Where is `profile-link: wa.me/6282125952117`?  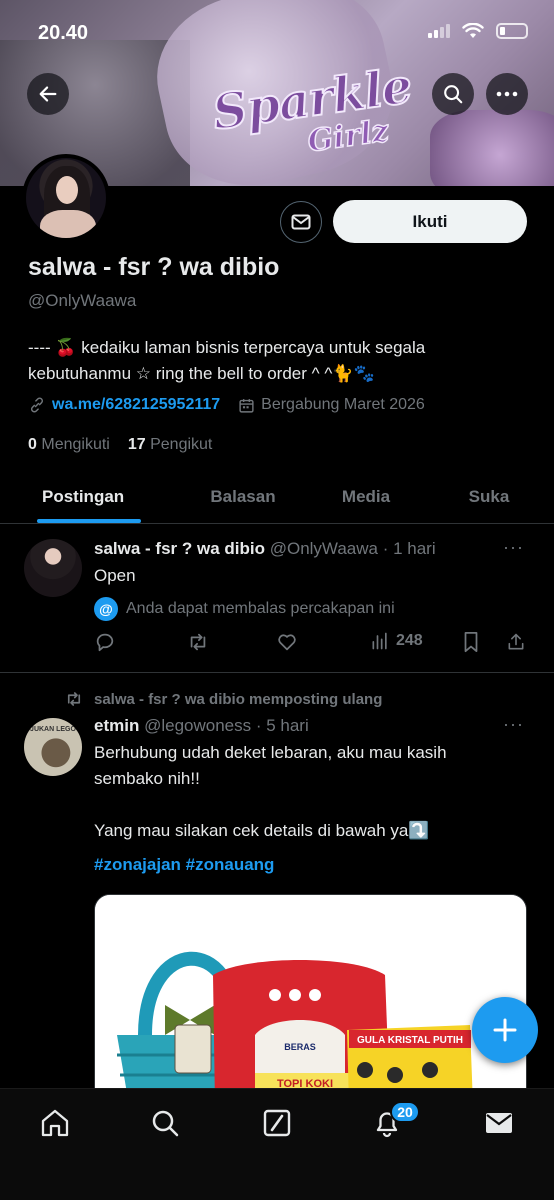
profile-link: wa.me/6282125952117 is located at coordinates (136, 405).